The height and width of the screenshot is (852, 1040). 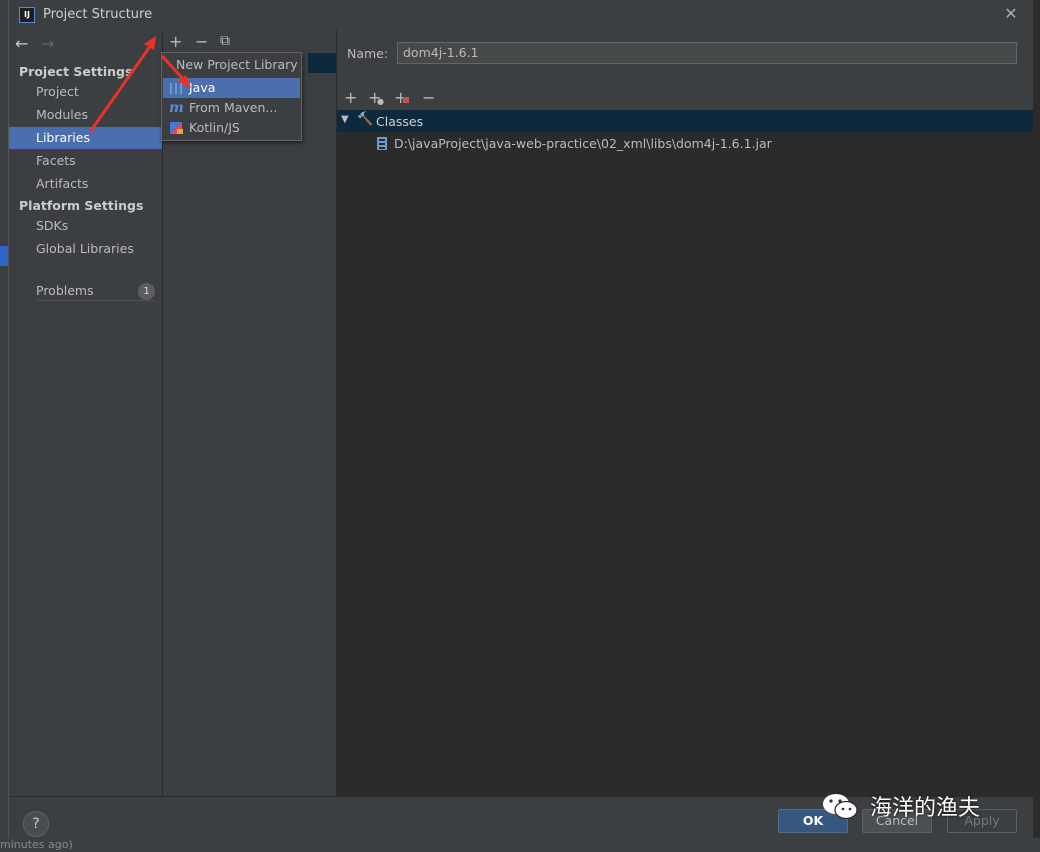 I want to click on back-icon: ←, so click(x=21, y=43).